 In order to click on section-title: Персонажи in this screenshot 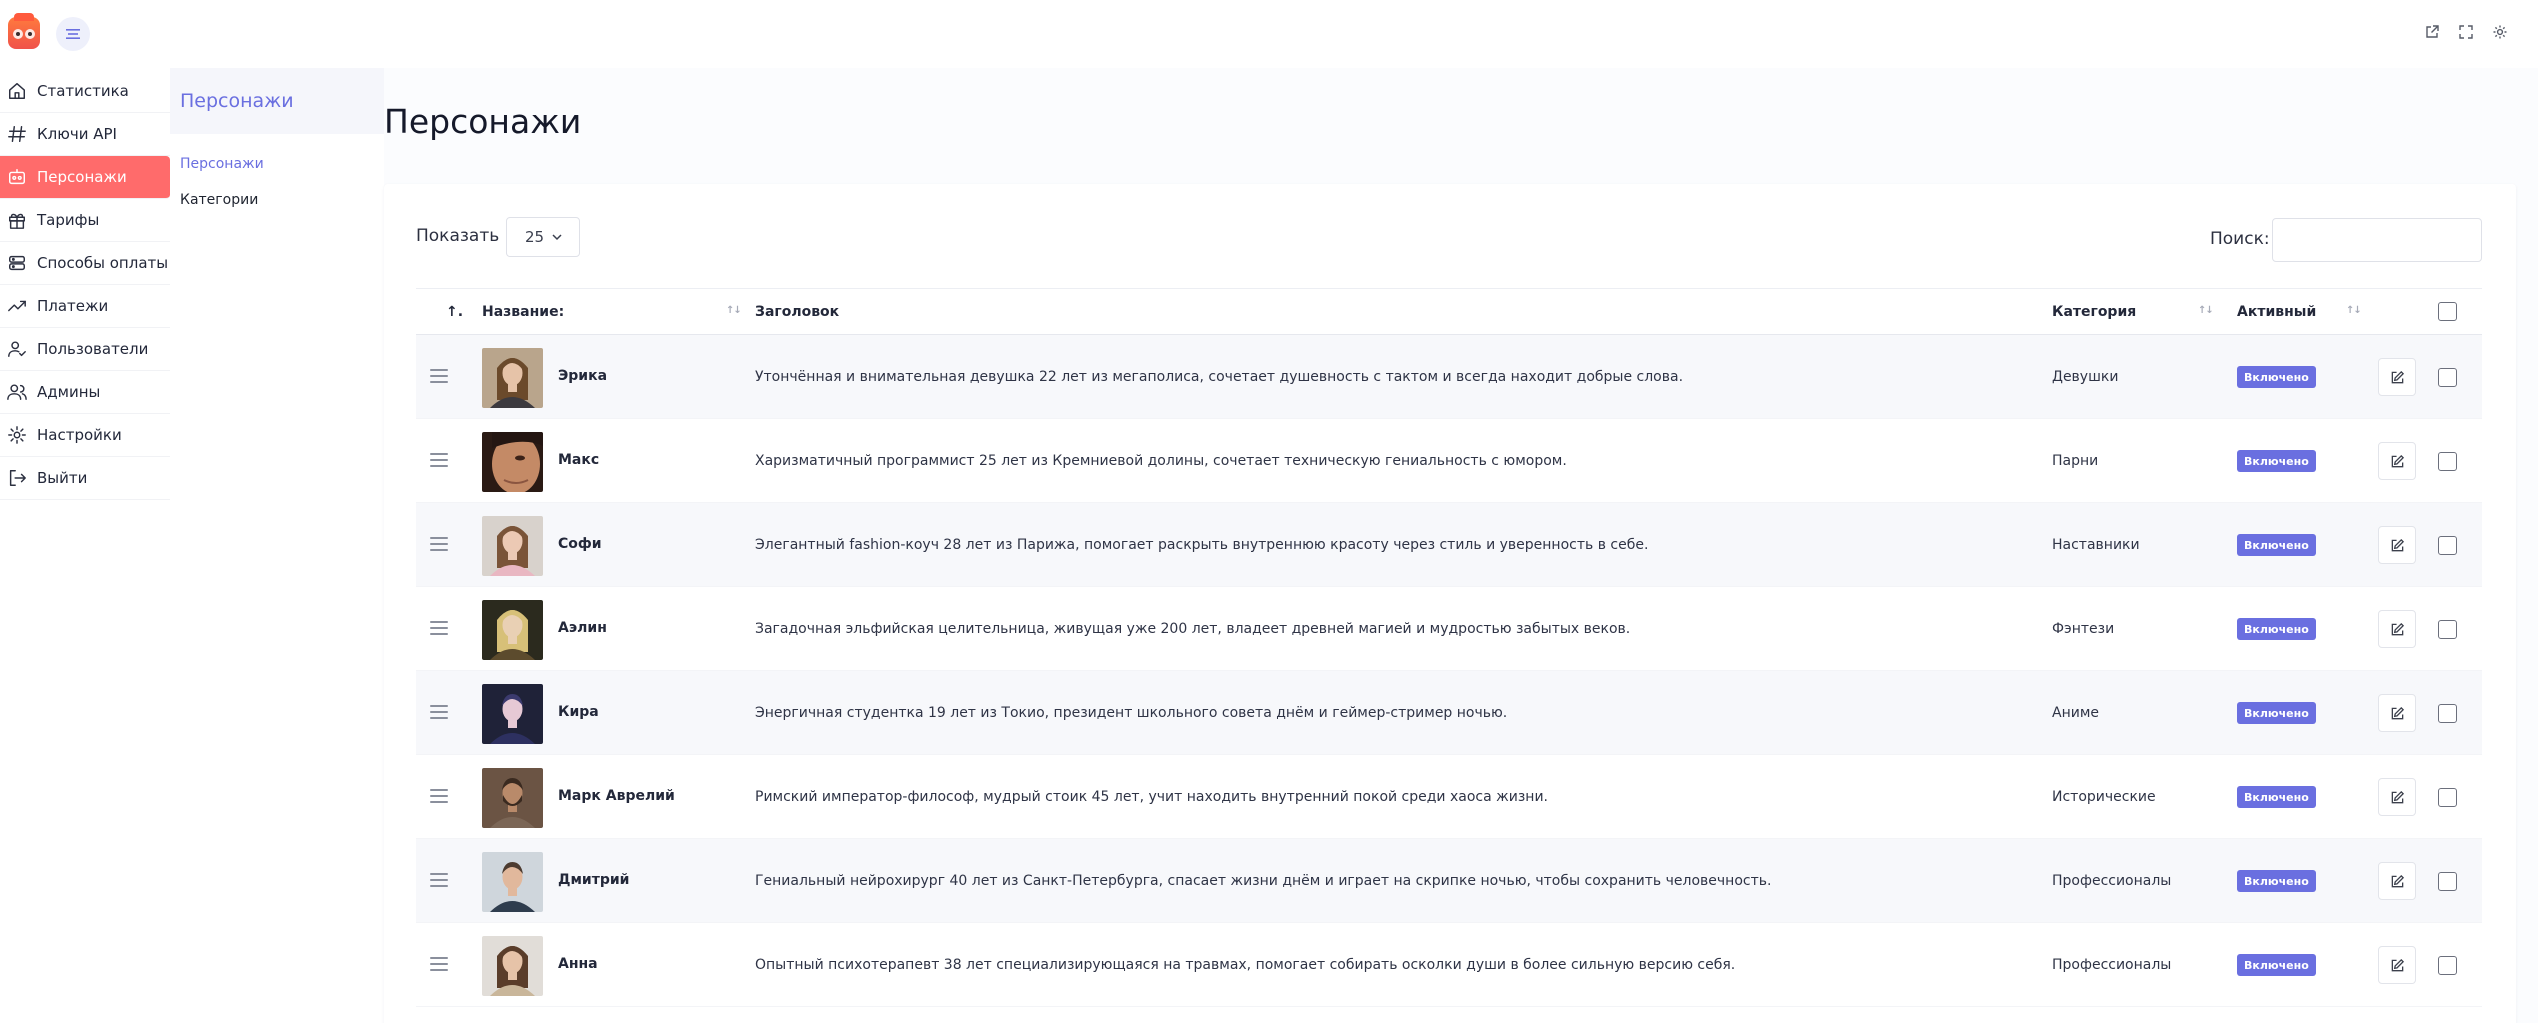, I will do `click(277, 101)`.